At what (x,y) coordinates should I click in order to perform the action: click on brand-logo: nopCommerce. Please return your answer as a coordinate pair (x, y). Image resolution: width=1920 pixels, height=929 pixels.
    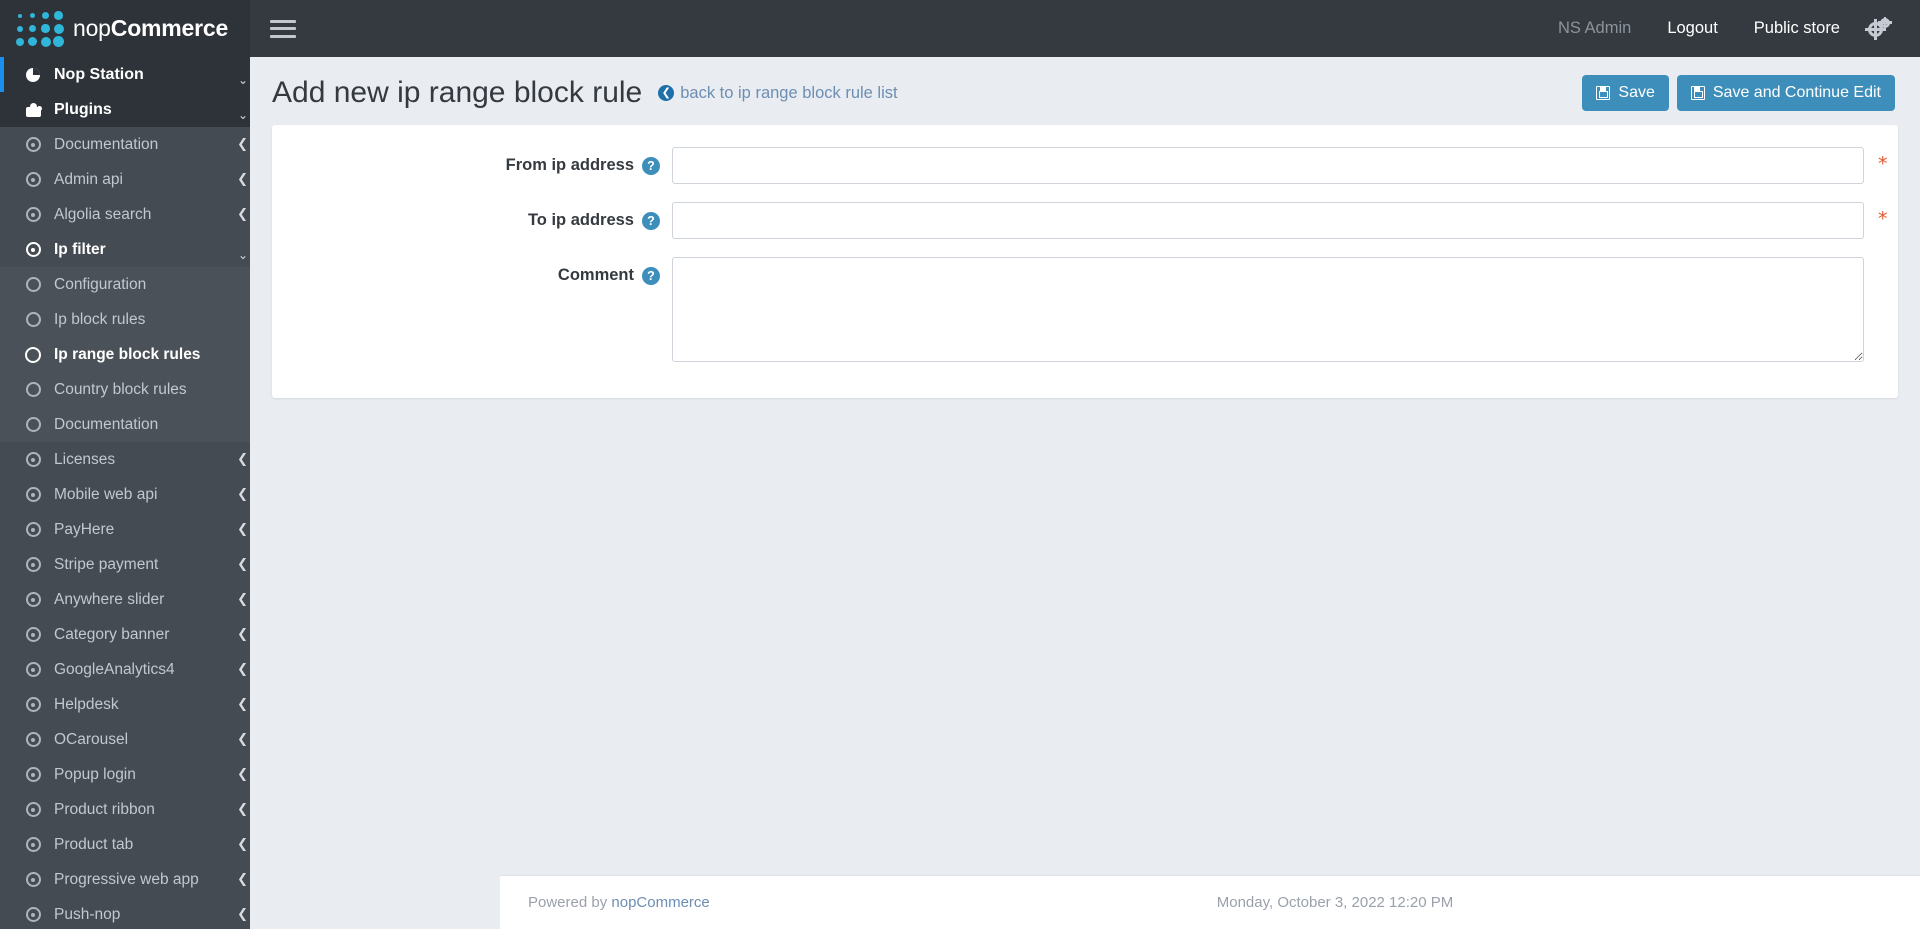
    Looking at the image, I should click on (125, 28).